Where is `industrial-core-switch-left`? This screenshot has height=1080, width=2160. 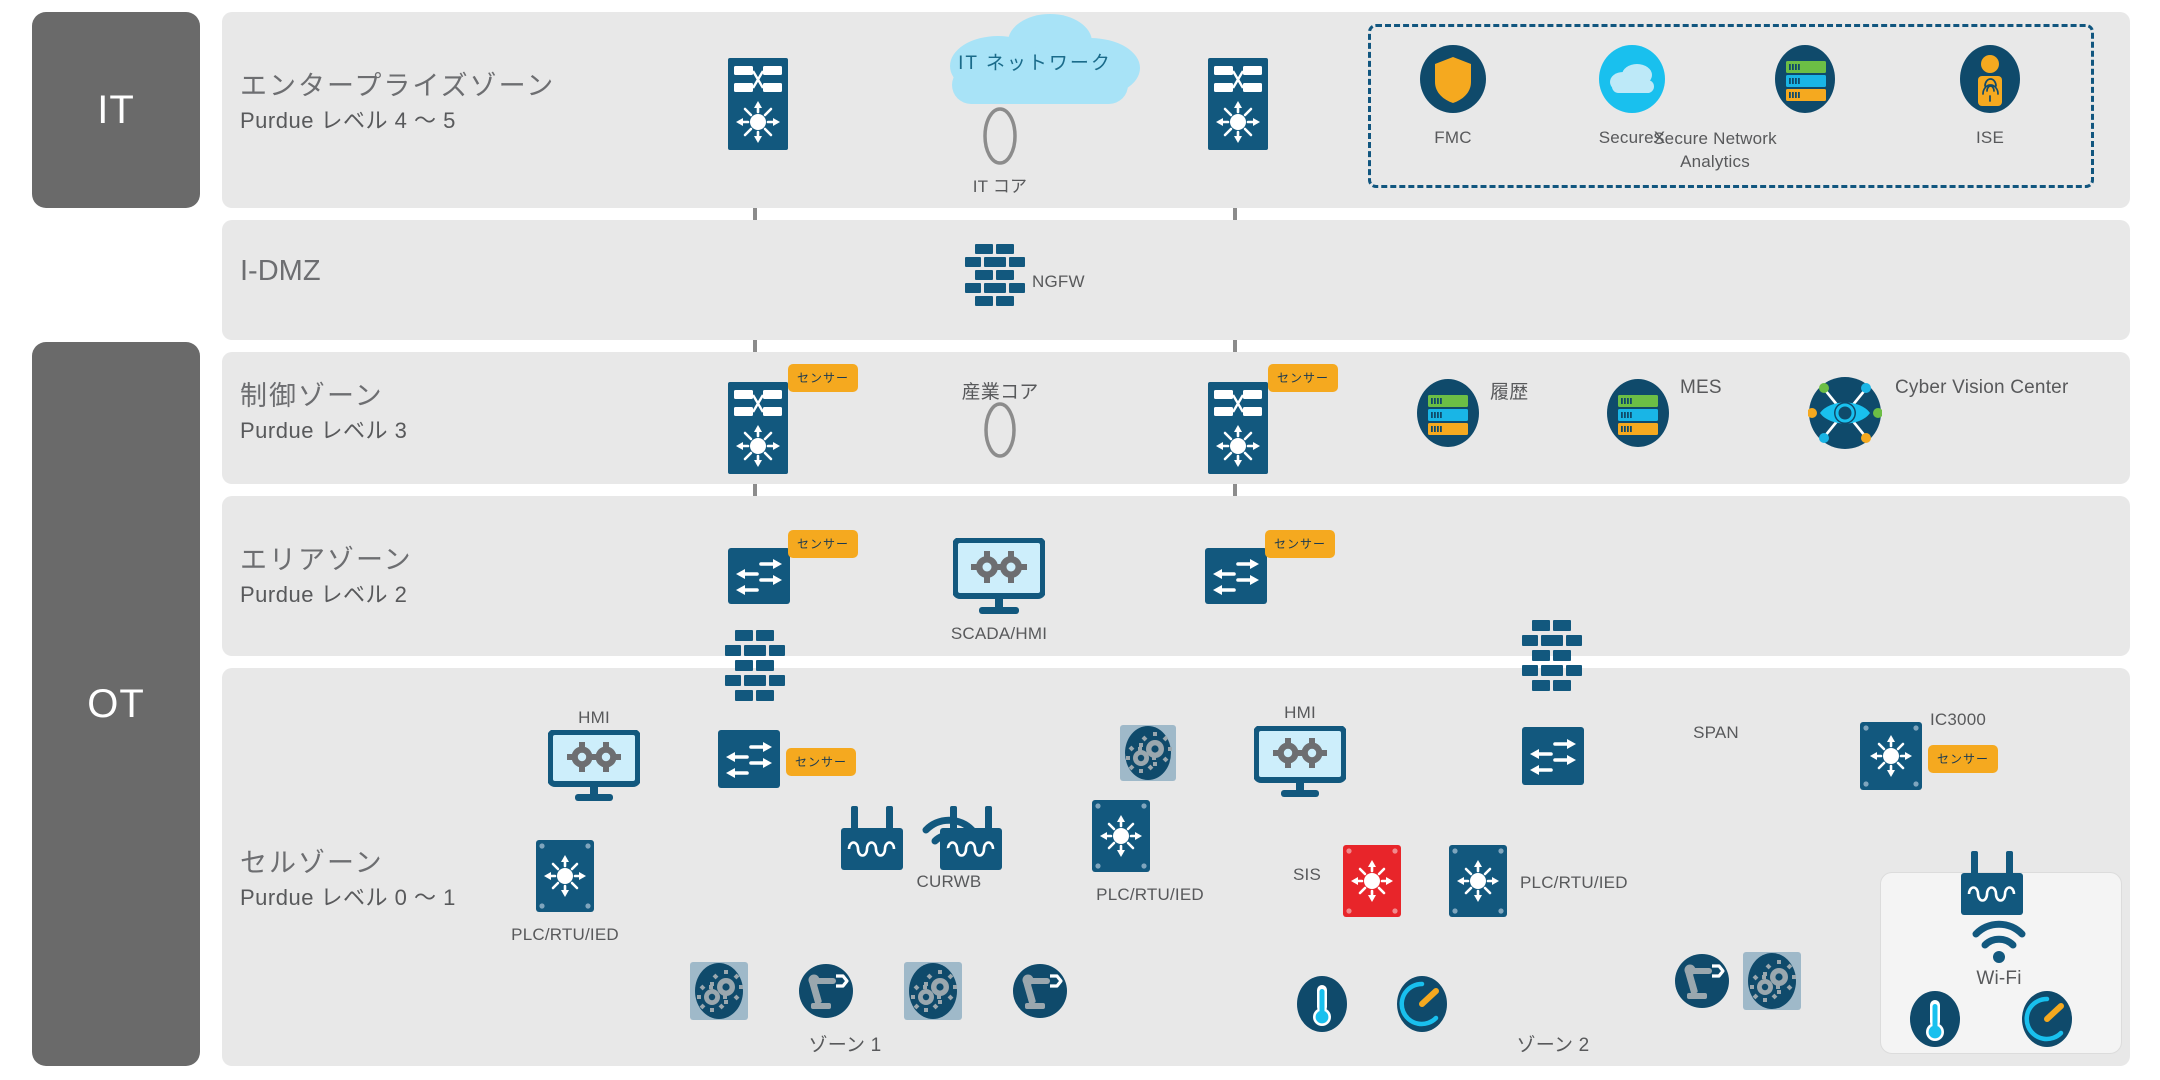
industrial-core-switch-left is located at coordinates (758, 430).